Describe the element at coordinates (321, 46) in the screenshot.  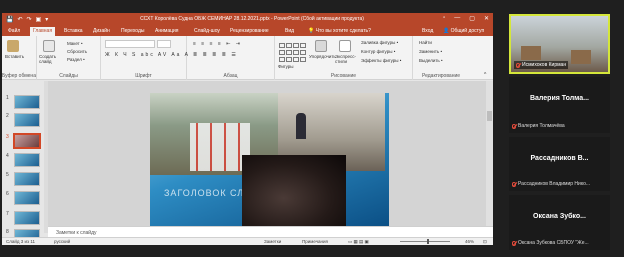
I see `arrange-icon` at that location.